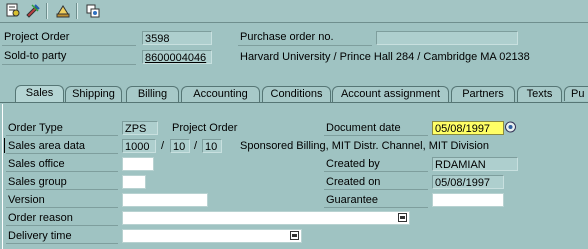 The width and height of the screenshot is (588, 249). I want to click on version-label: Version, so click(26, 200).